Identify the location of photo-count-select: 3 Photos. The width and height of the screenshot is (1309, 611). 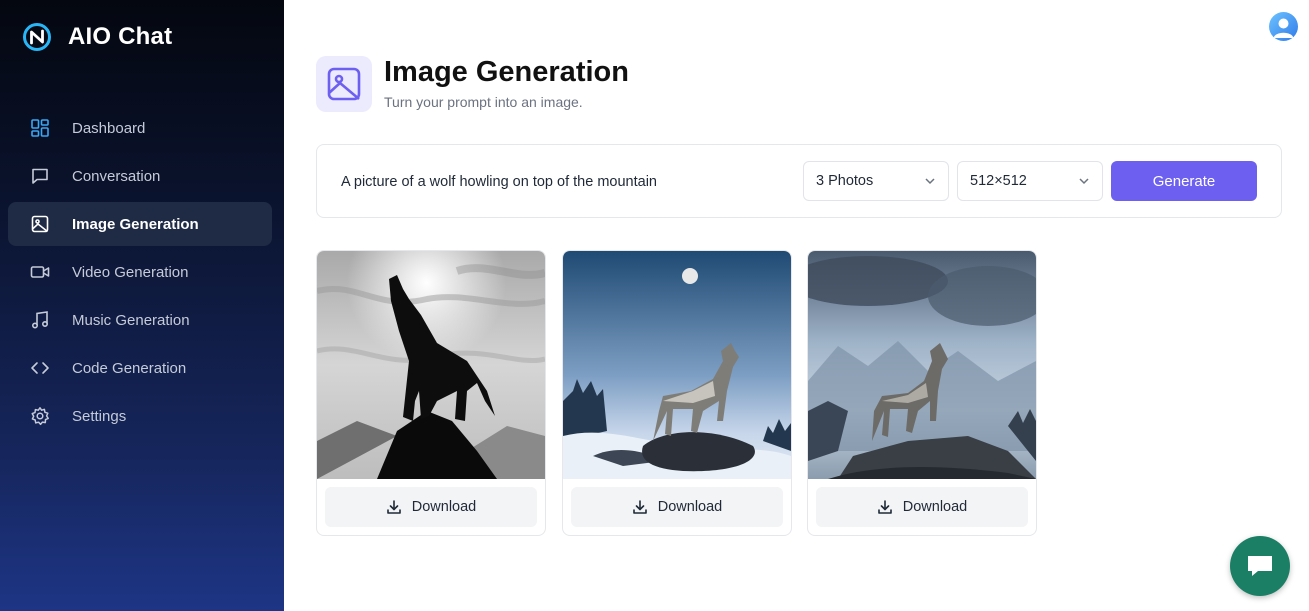
(876, 181).